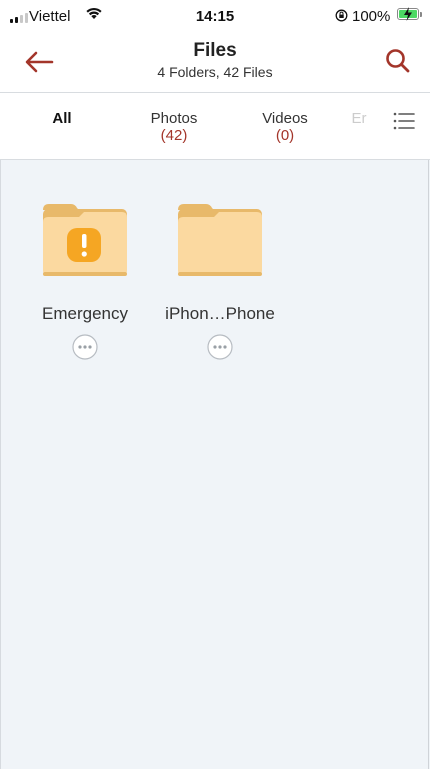 The height and width of the screenshot is (769, 430). Describe the element at coordinates (215, 50) in the screenshot. I see `page-title: Files` at that location.